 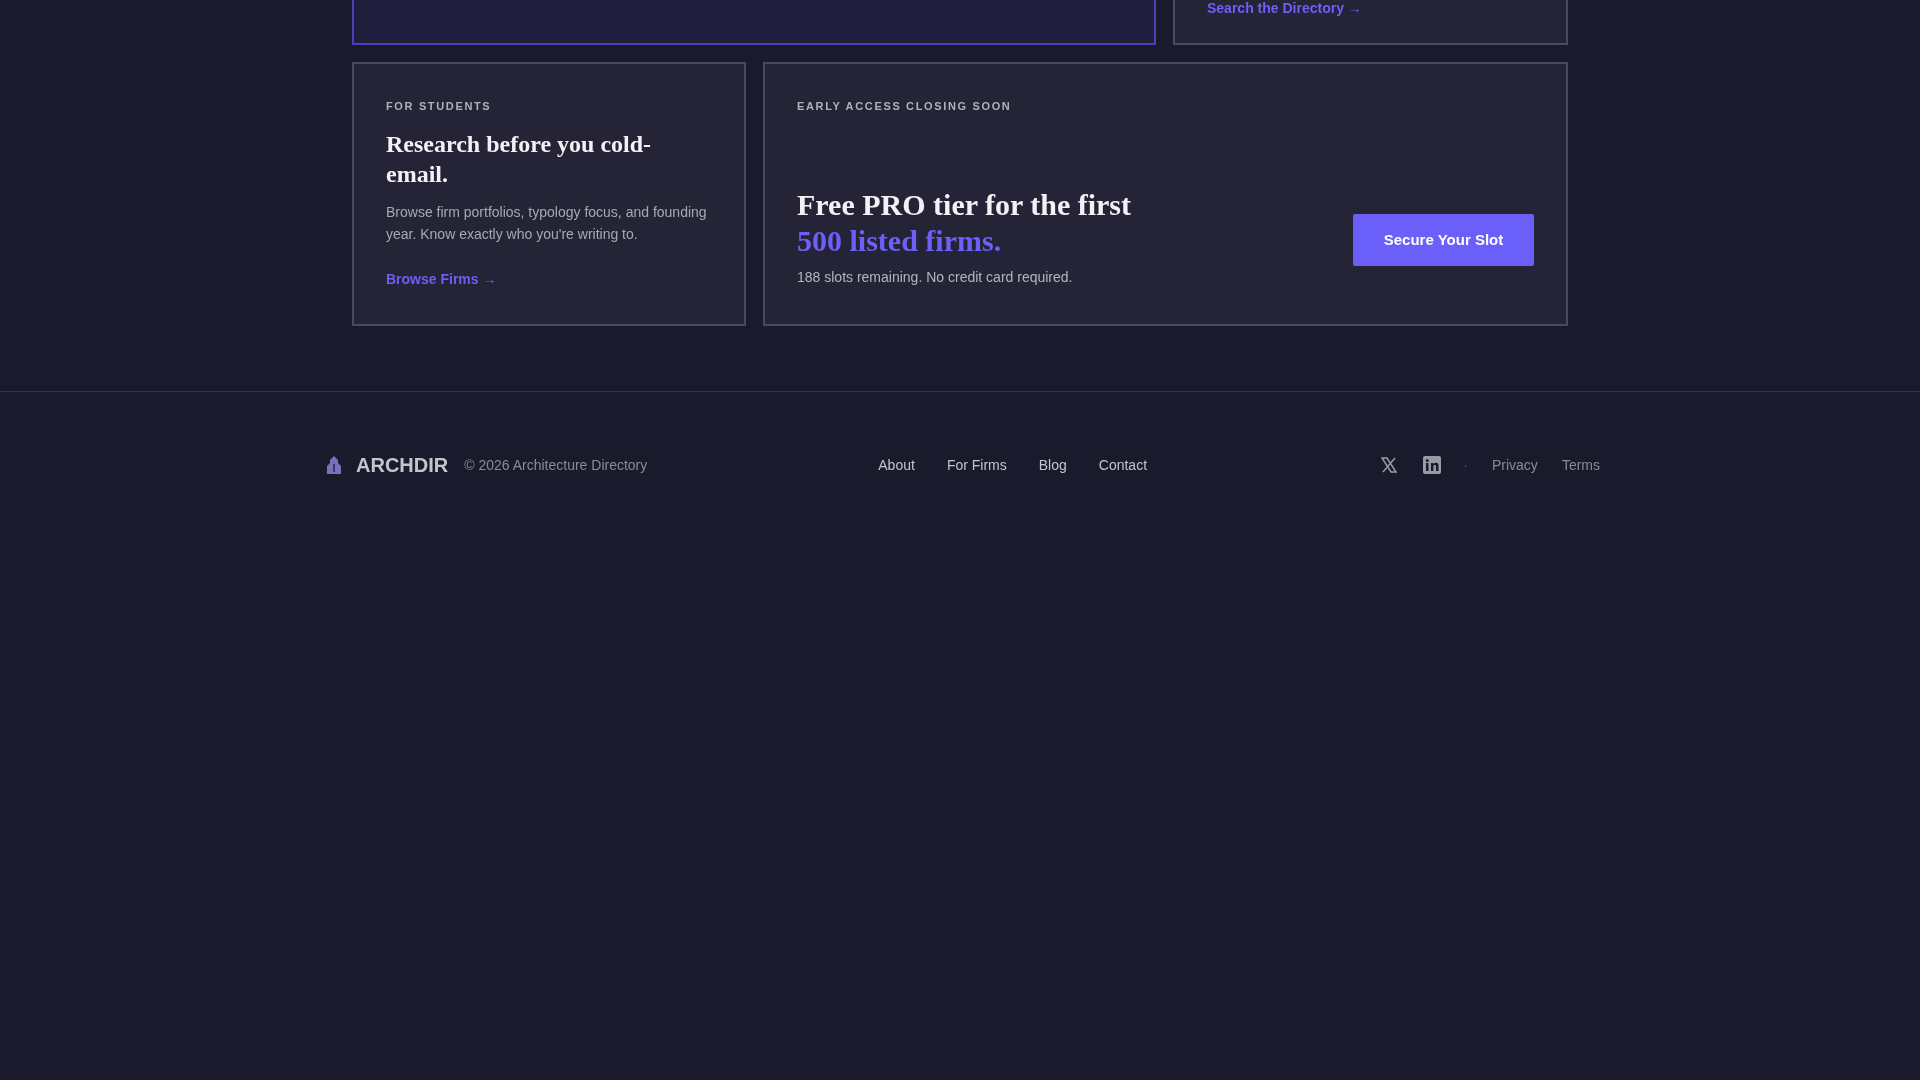 What do you see at coordinates (896, 465) in the screenshot?
I see `footer-nav-link: About` at bounding box center [896, 465].